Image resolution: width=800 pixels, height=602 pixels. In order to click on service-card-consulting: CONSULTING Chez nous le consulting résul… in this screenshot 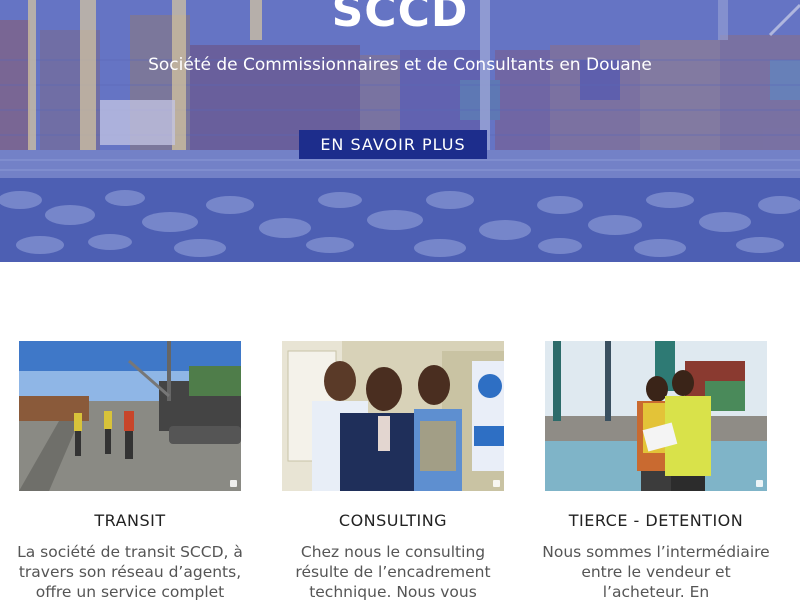, I will do `click(393, 471)`.